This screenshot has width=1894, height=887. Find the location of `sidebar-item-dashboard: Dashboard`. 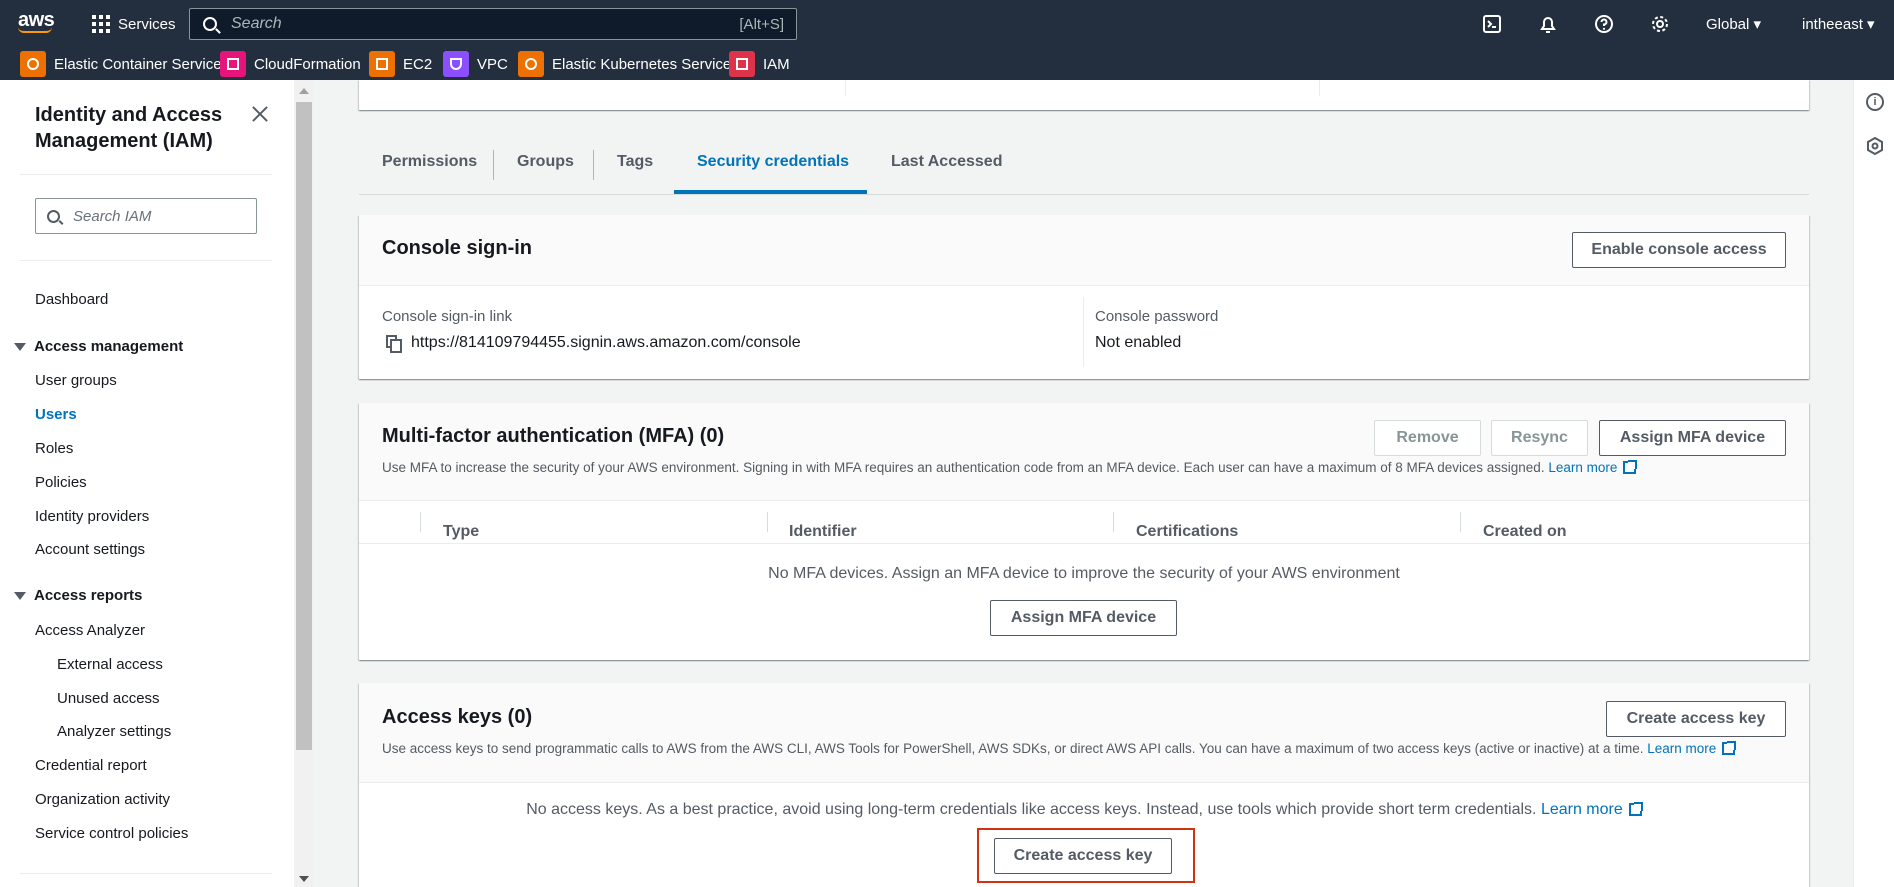

sidebar-item-dashboard: Dashboard is located at coordinates (71, 299).